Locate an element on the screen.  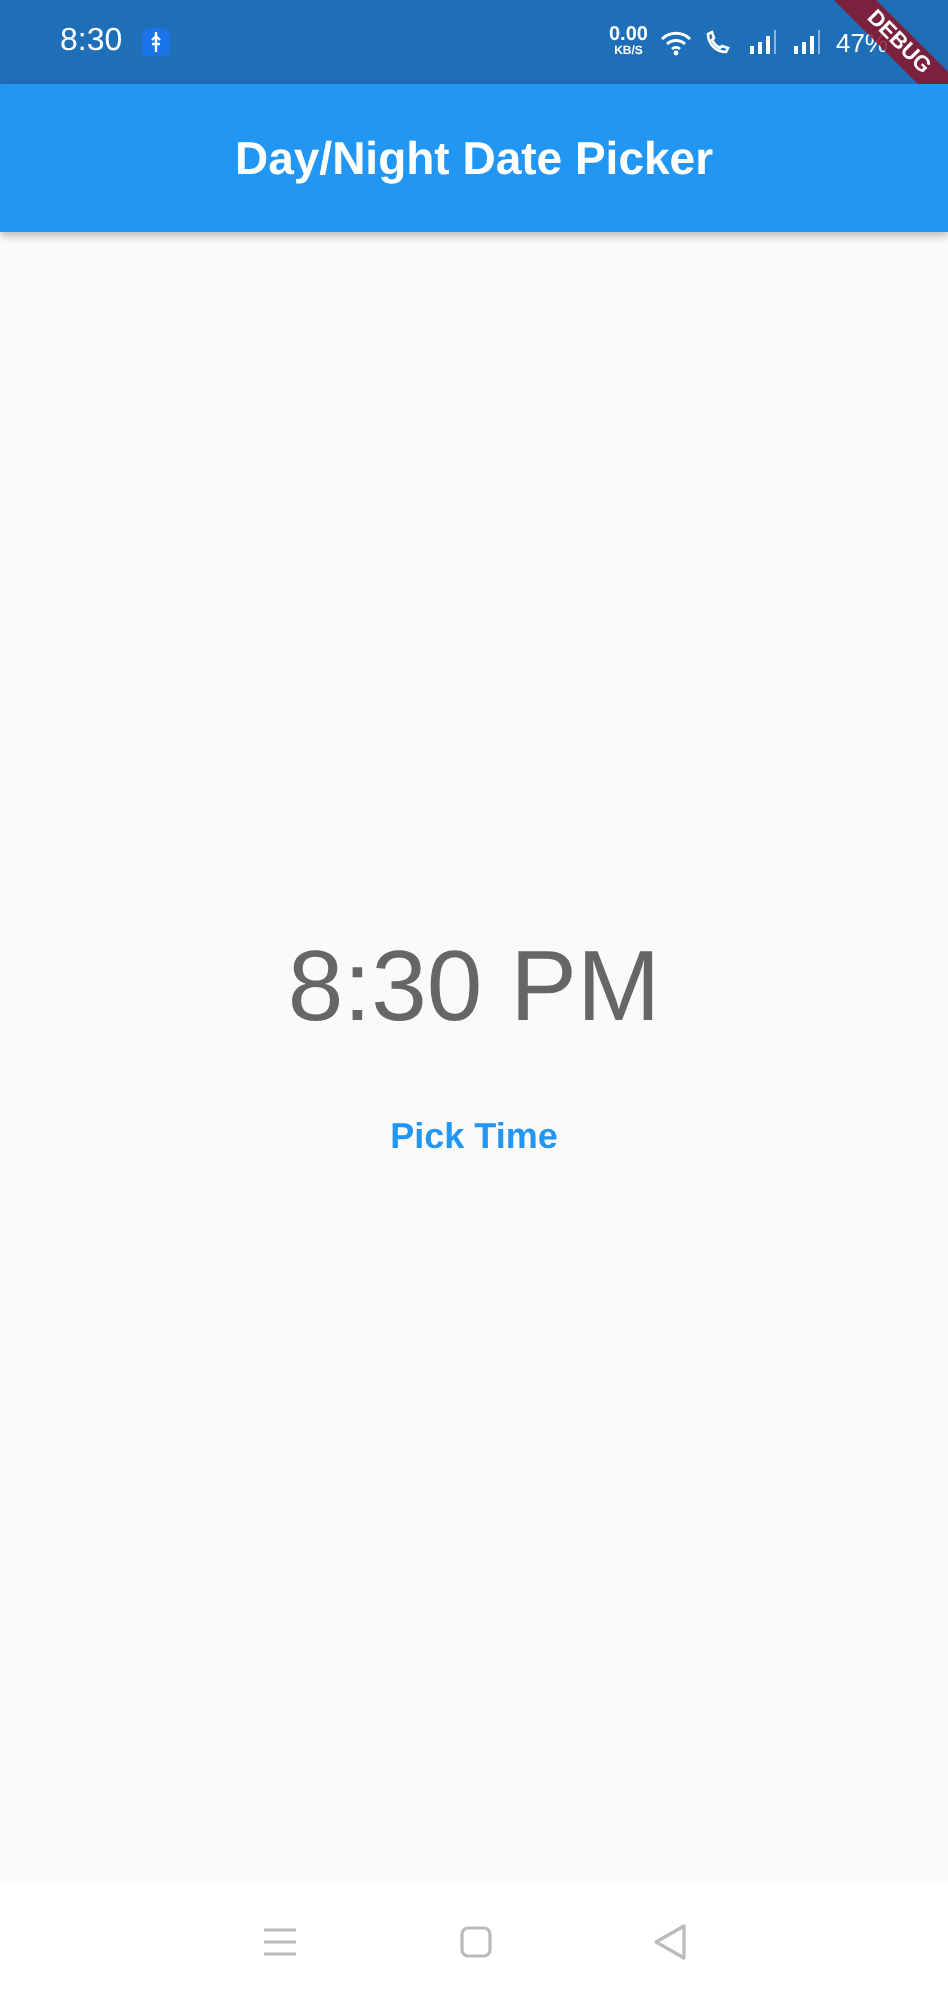
home-icon is located at coordinates (475, 1942).